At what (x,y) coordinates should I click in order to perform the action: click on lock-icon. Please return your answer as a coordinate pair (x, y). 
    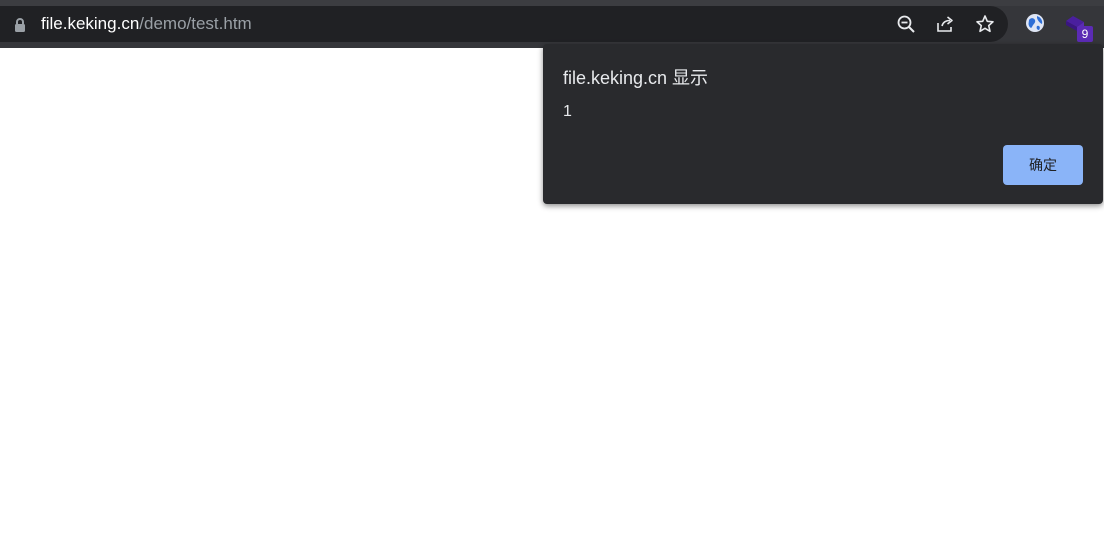
    Looking at the image, I should click on (20, 25).